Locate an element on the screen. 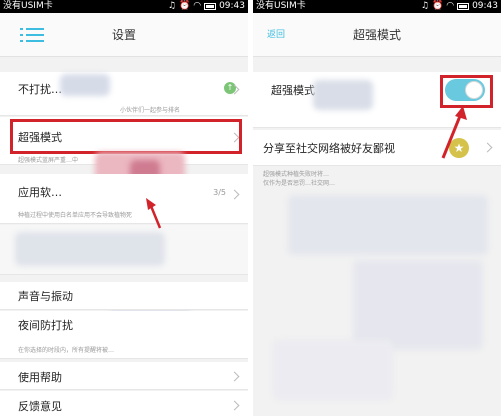  page-title: 超强模式 is located at coordinates (376, 35).